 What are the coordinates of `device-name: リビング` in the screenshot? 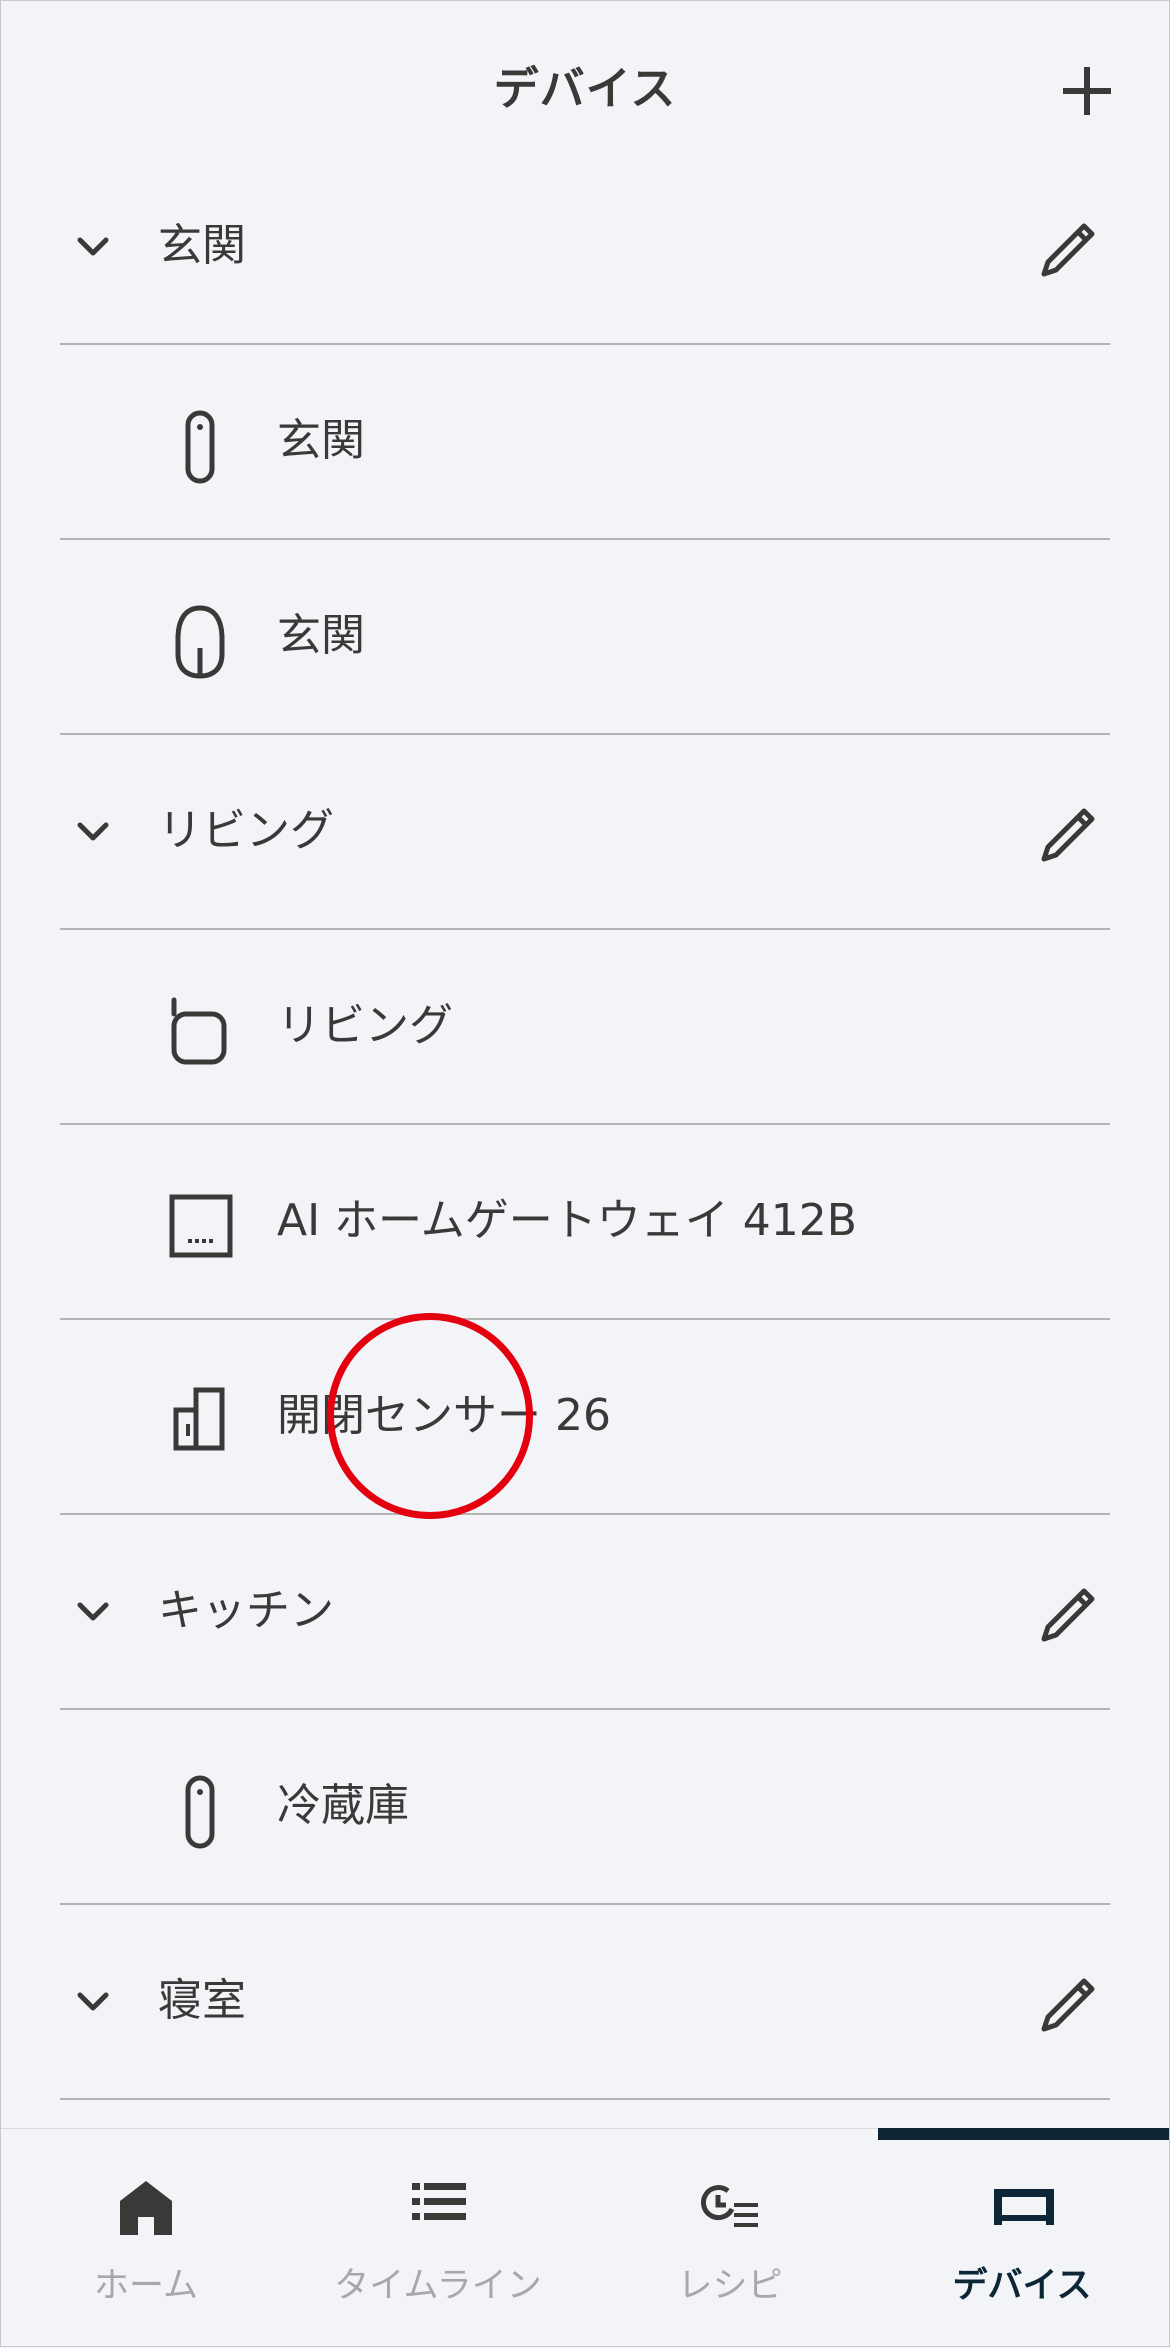 It's located at (365, 1025).